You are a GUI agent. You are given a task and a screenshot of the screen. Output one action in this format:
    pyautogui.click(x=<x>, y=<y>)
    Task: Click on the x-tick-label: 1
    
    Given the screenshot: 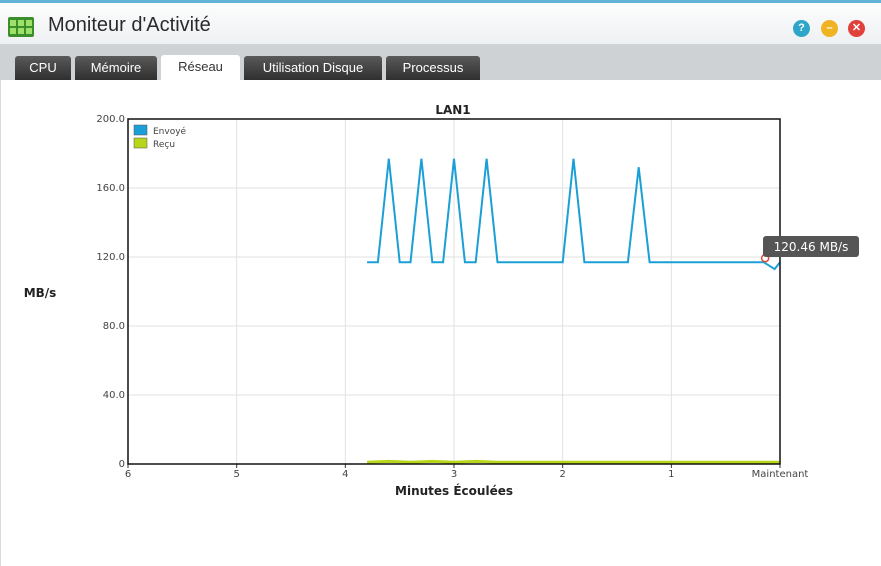 What is the action you would take?
    pyautogui.click(x=671, y=474)
    